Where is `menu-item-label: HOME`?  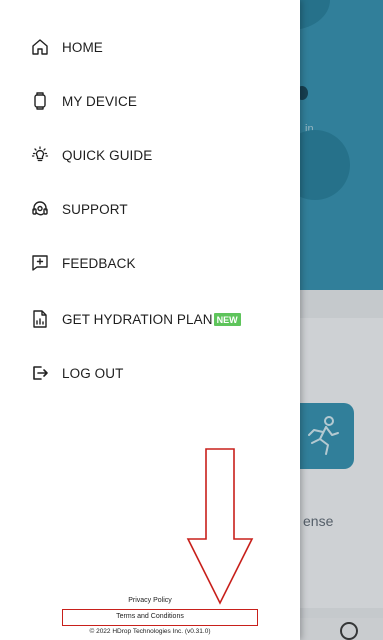
menu-item-label: HOME is located at coordinates (82, 47).